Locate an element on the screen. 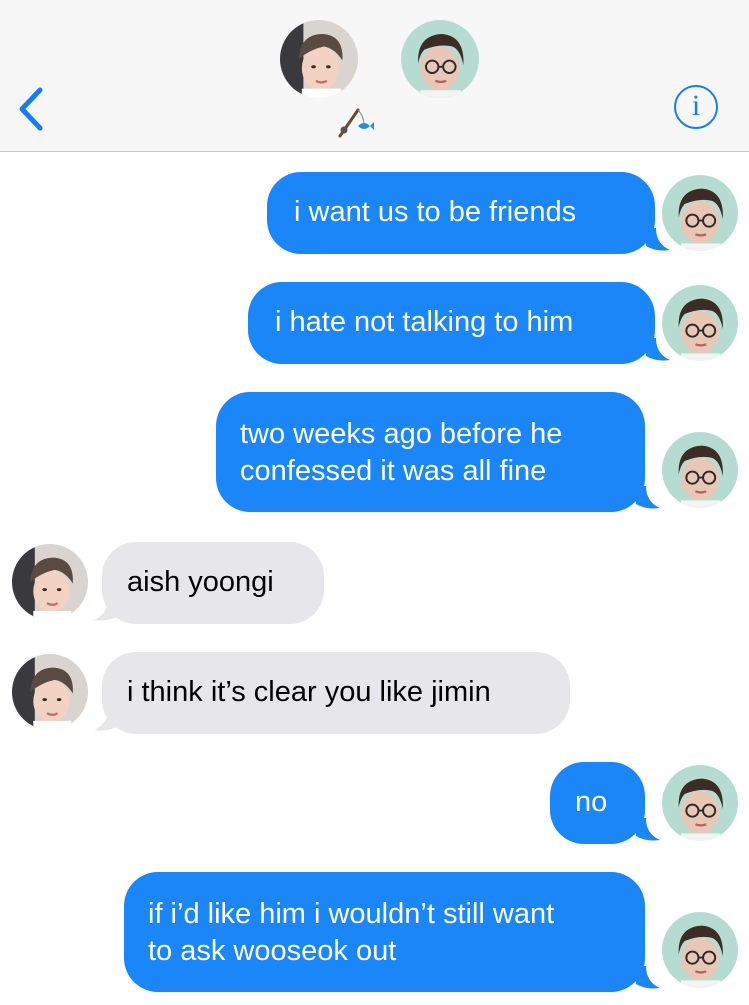 This screenshot has width=749, height=1005. incoming-message: aish yoongi is located at coordinates (213, 583).